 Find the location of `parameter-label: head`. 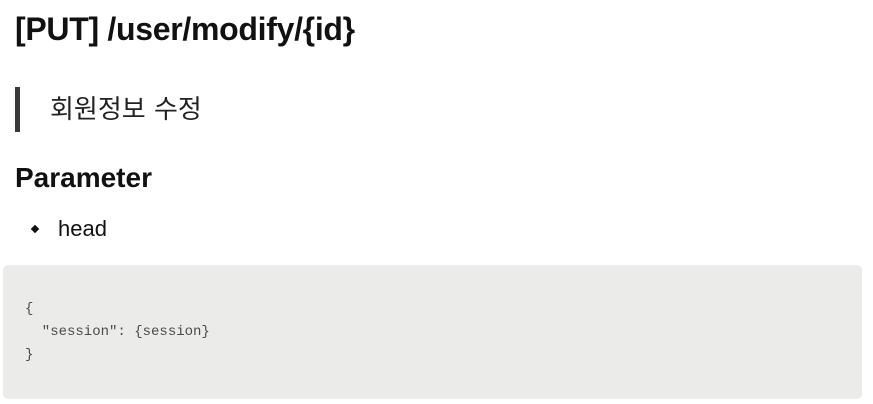

parameter-label: head is located at coordinates (82, 228).